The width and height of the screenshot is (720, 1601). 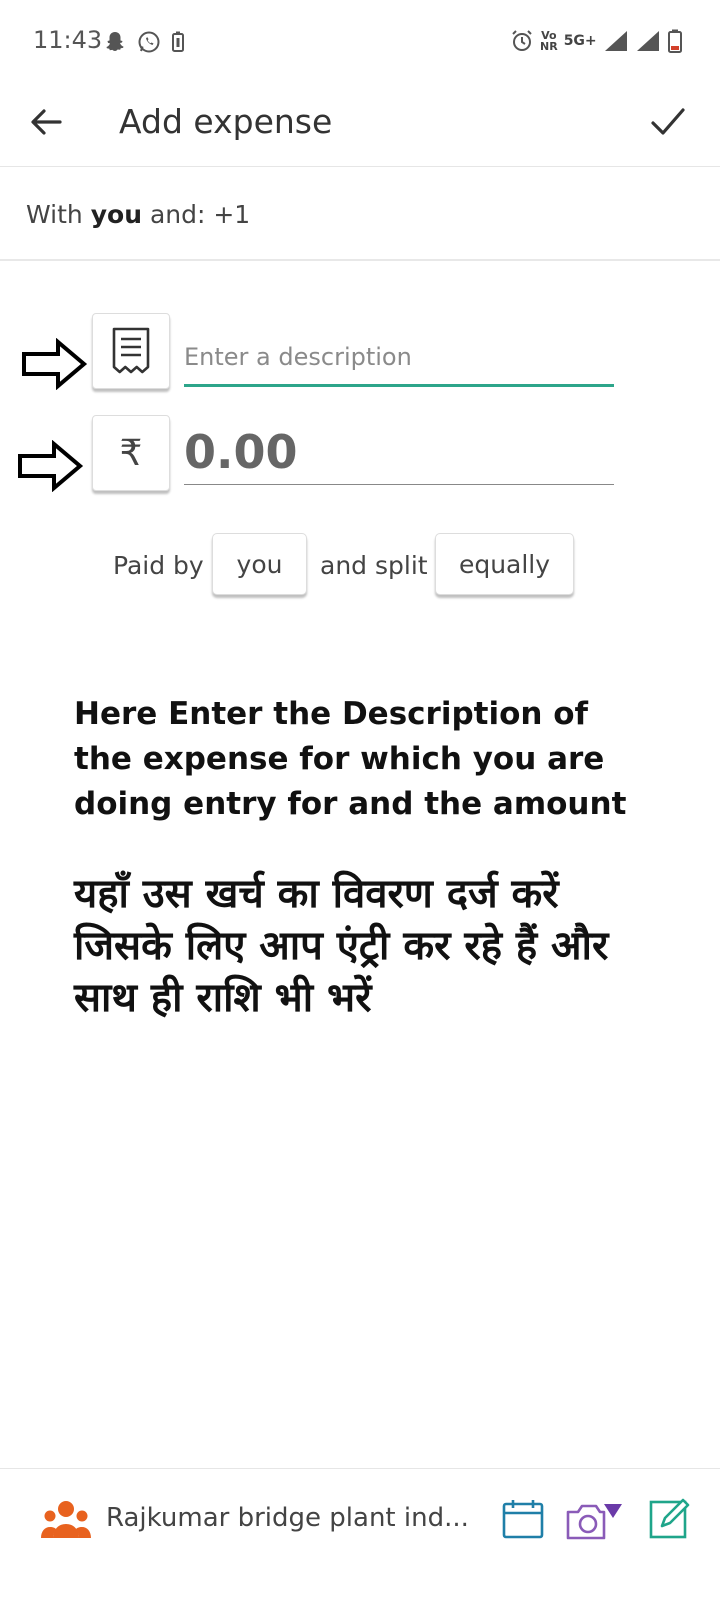 What do you see at coordinates (360, 260) in the screenshot?
I see `participants-divider` at bounding box center [360, 260].